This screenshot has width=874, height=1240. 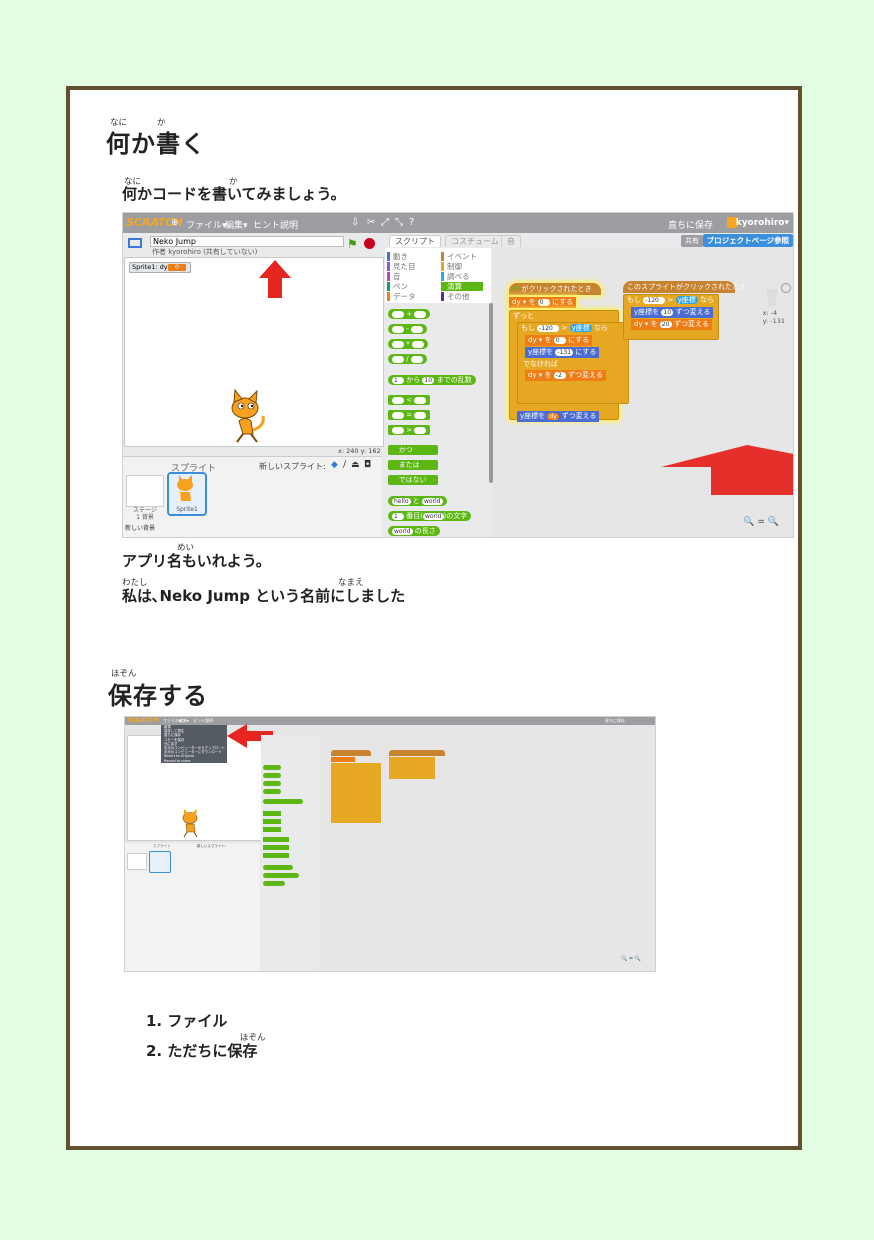 What do you see at coordinates (413, 480) in the screenshot?
I see `op-not-block: ではない` at bounding box center [413, 480].